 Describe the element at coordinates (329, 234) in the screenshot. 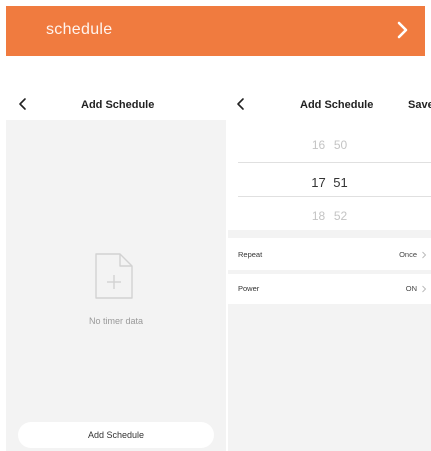

I see `section-gap` at that location.